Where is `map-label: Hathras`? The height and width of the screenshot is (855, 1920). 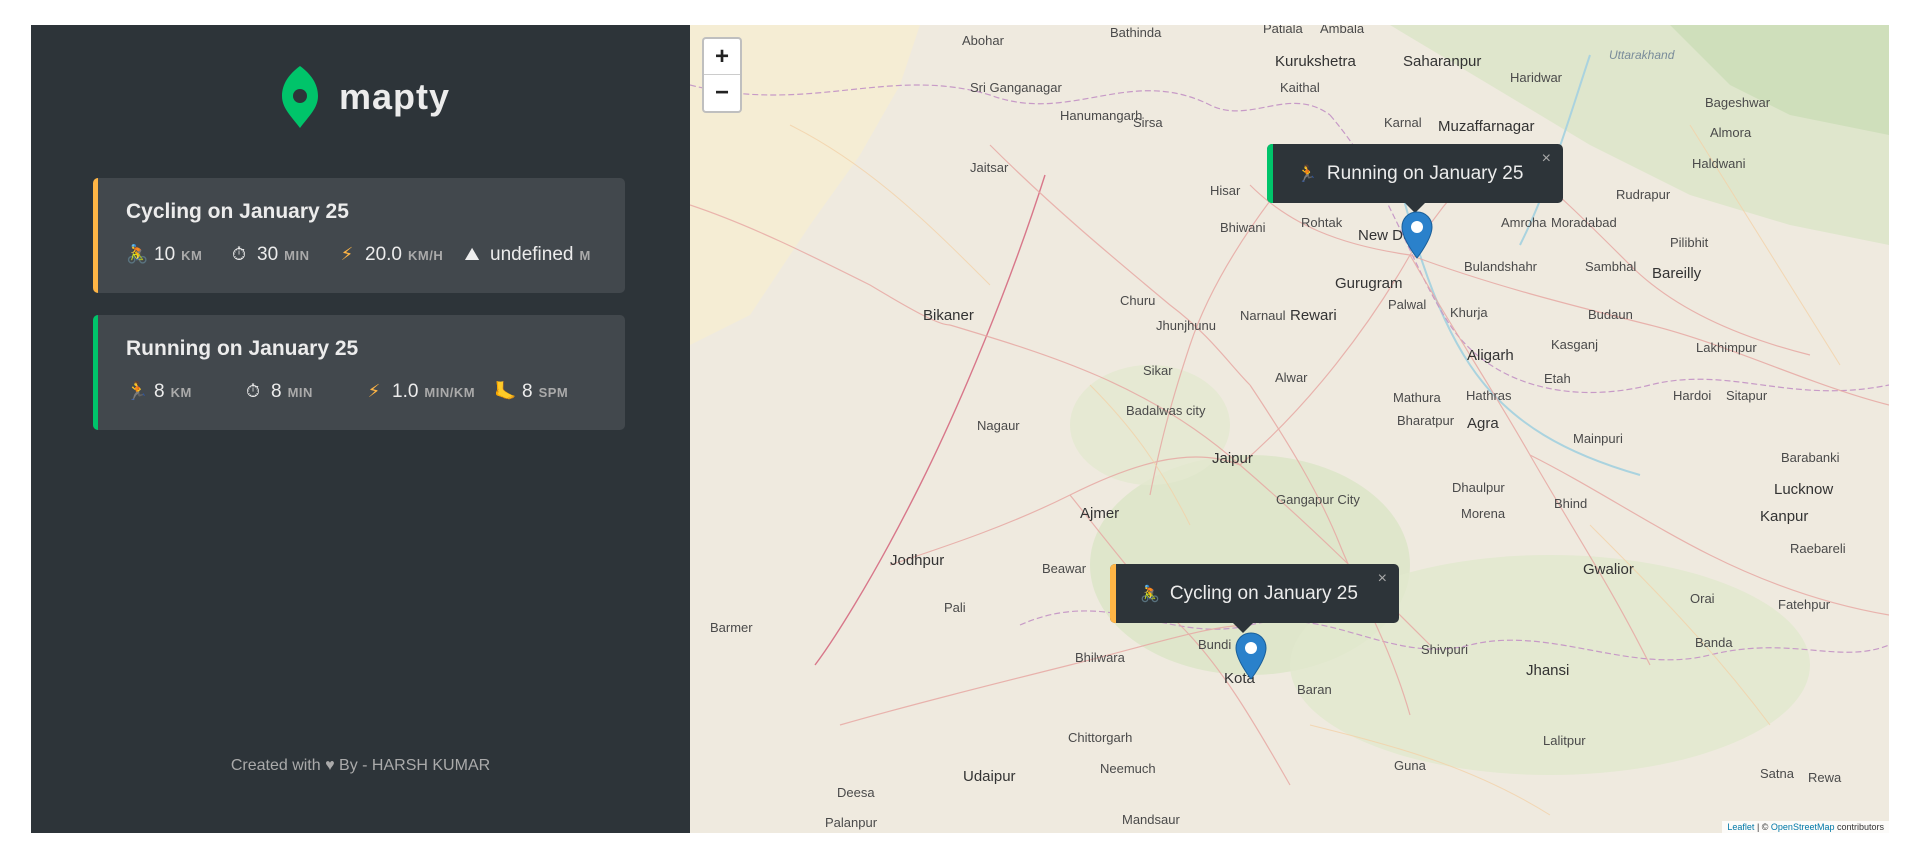 map-label: Hathras is located at coordinates (1489, 395).